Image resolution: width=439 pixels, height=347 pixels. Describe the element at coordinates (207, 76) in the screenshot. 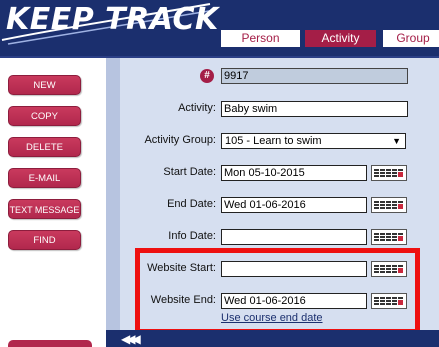

I see `hash-icon: #` at that location.